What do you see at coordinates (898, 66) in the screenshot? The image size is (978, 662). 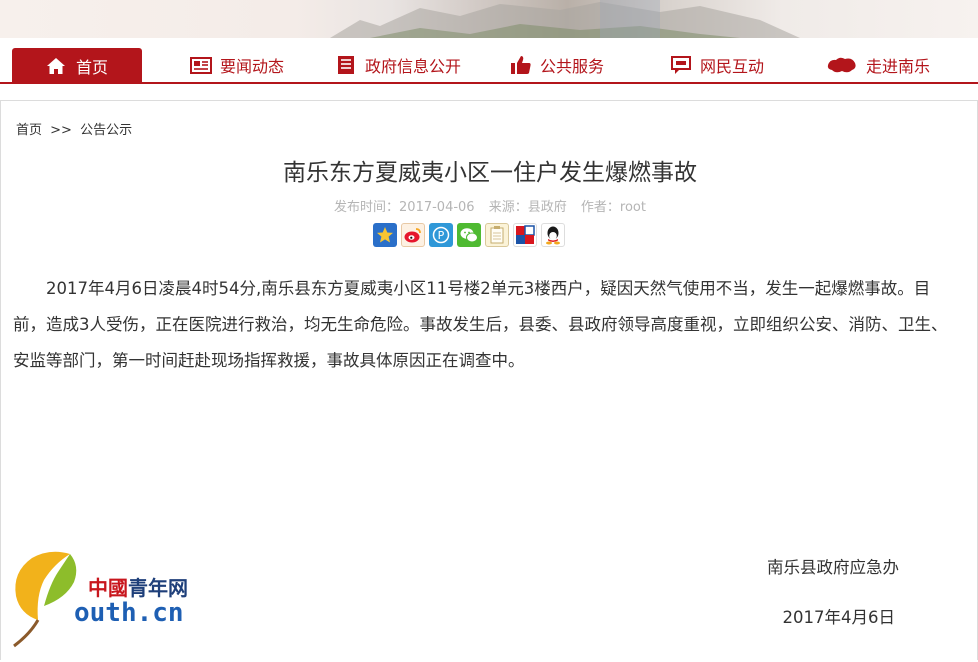 I see `nav-item-label: 走进南乐` at bounding box center [898, 66].